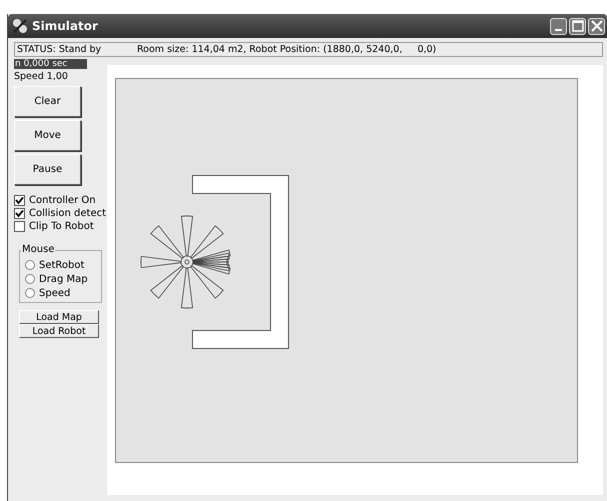 This screenshot has width=607, height=501. I want to click on checkbox-label: Controller On, so click(62, 200).